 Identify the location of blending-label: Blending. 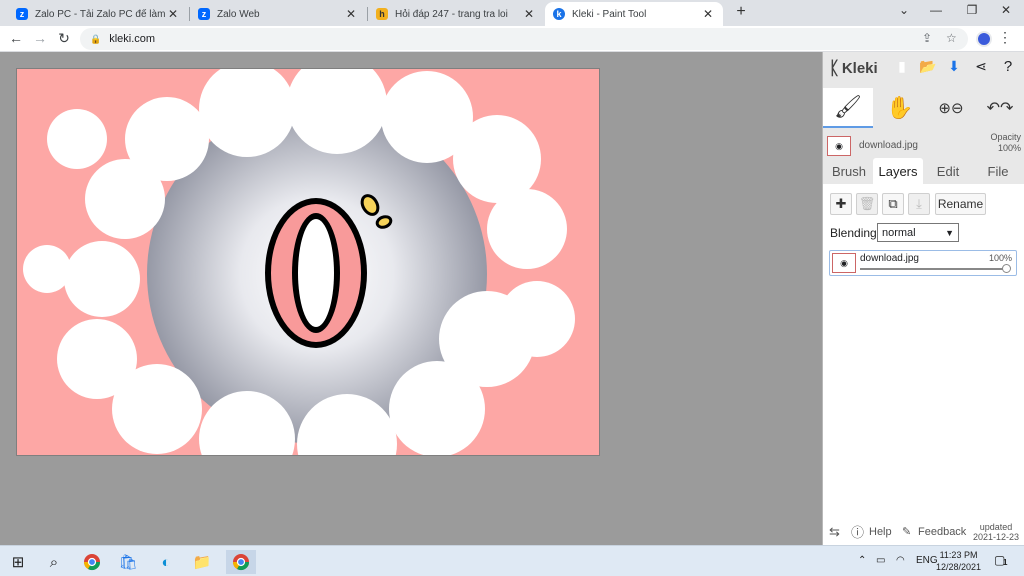
(853, 233).